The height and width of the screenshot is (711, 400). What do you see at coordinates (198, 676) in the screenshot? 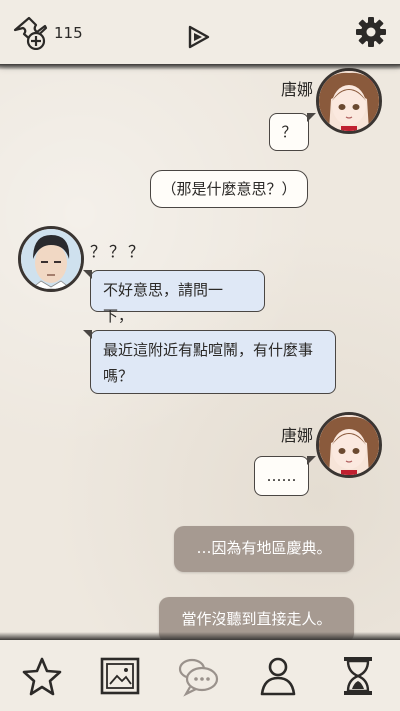
I see `chat-icon` at bounding box center [198, 676].